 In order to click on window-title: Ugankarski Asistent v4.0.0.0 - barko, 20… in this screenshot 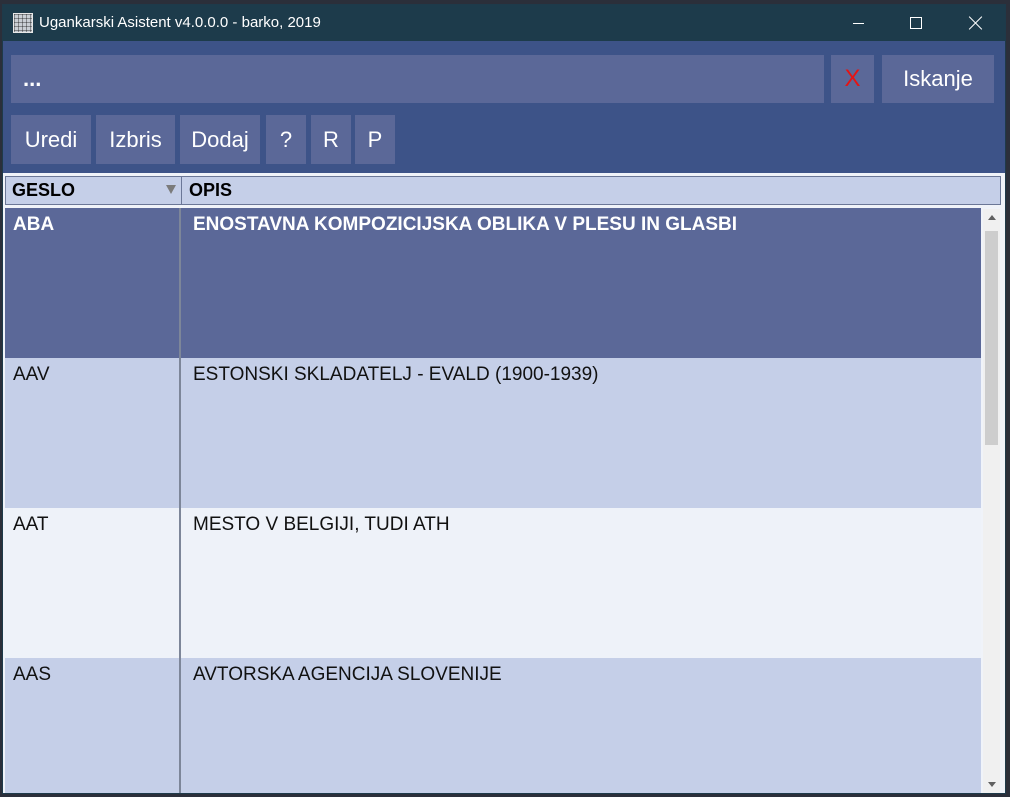, I will do `click(180, 22)`.